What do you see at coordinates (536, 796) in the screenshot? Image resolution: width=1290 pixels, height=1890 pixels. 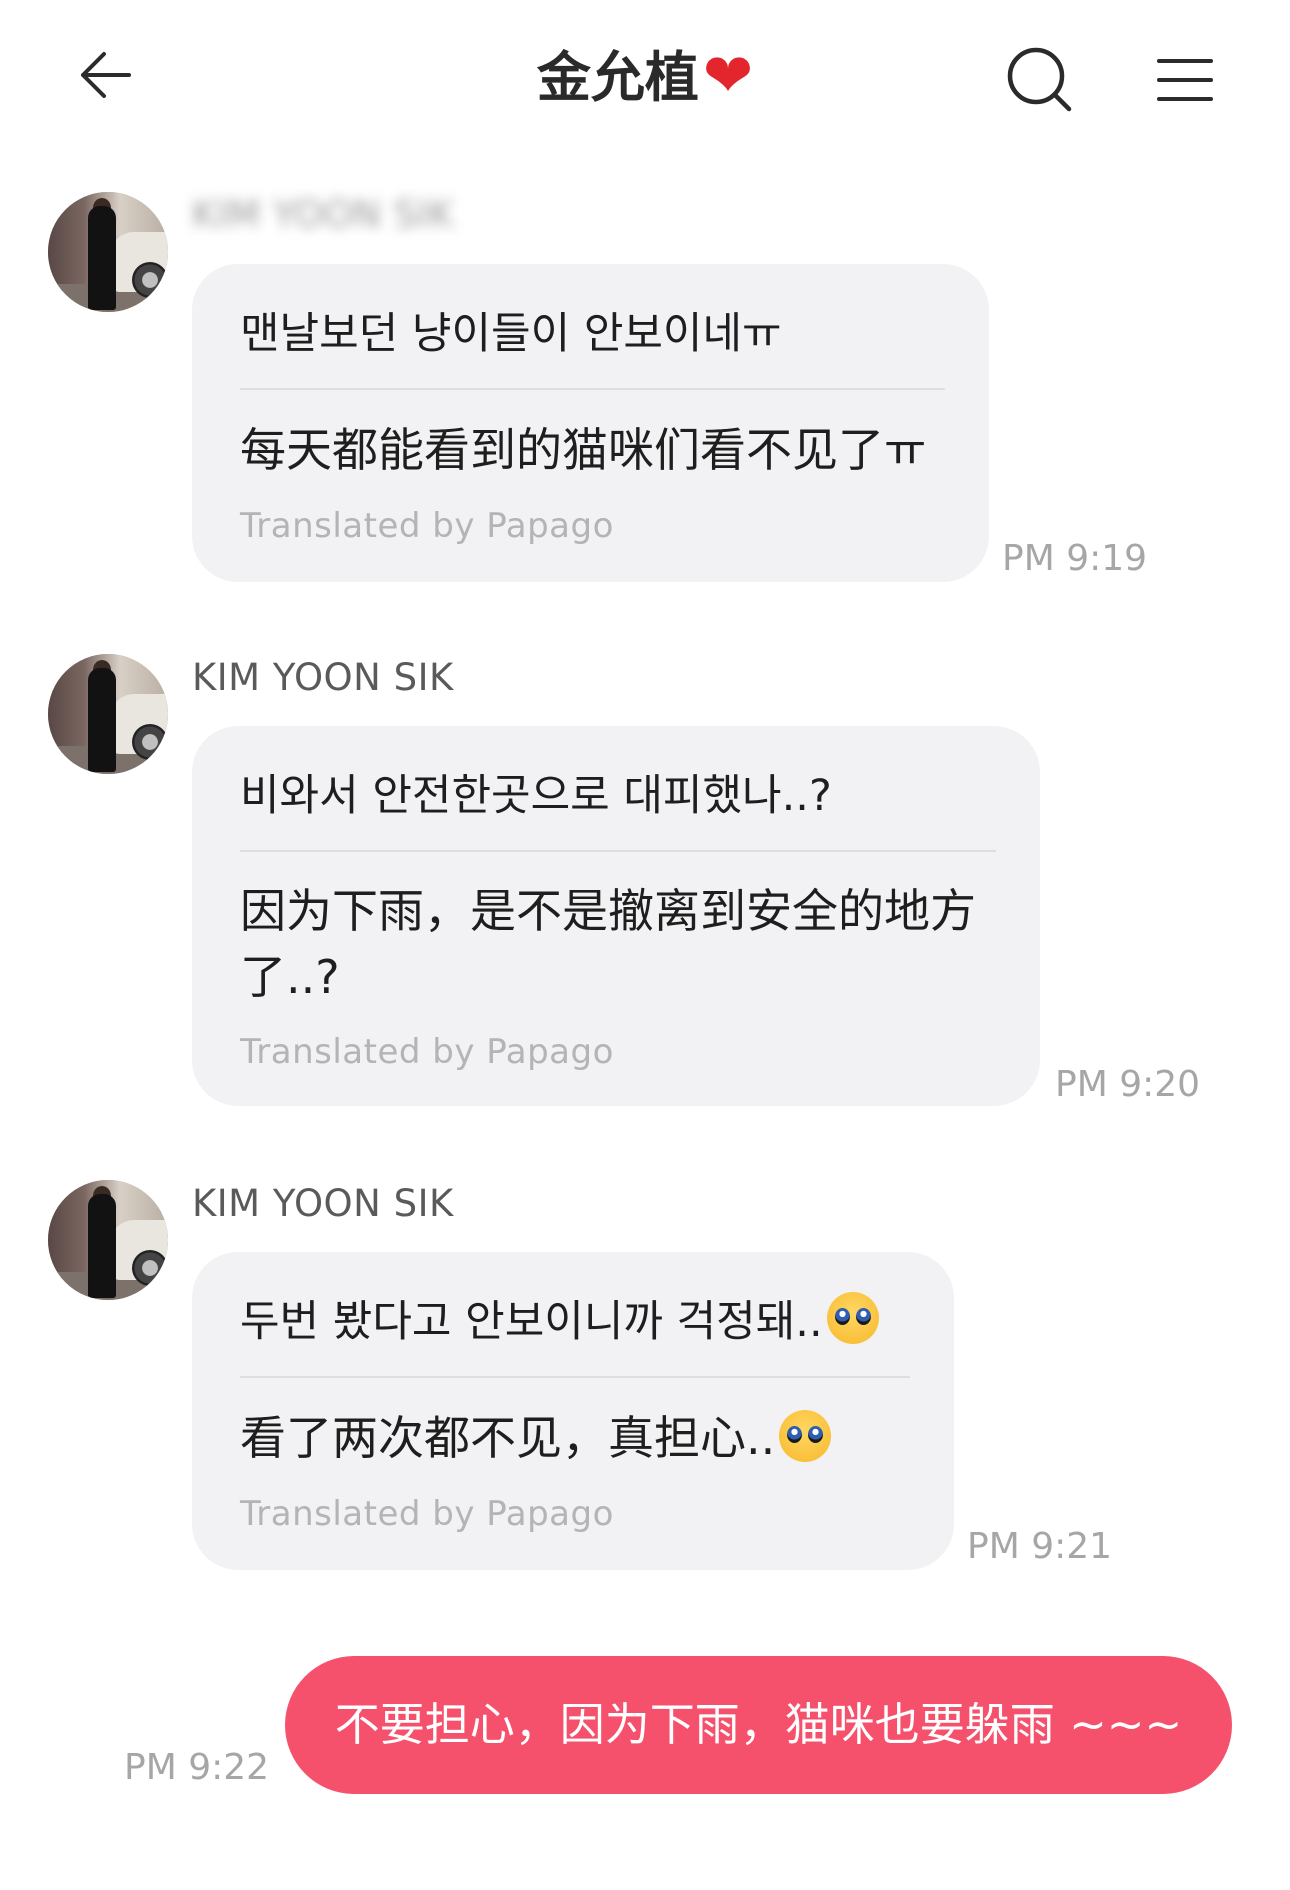 I see `original-text: 비와서 안전한곳으로 대피했나..?` at bounding box center [536, 796].